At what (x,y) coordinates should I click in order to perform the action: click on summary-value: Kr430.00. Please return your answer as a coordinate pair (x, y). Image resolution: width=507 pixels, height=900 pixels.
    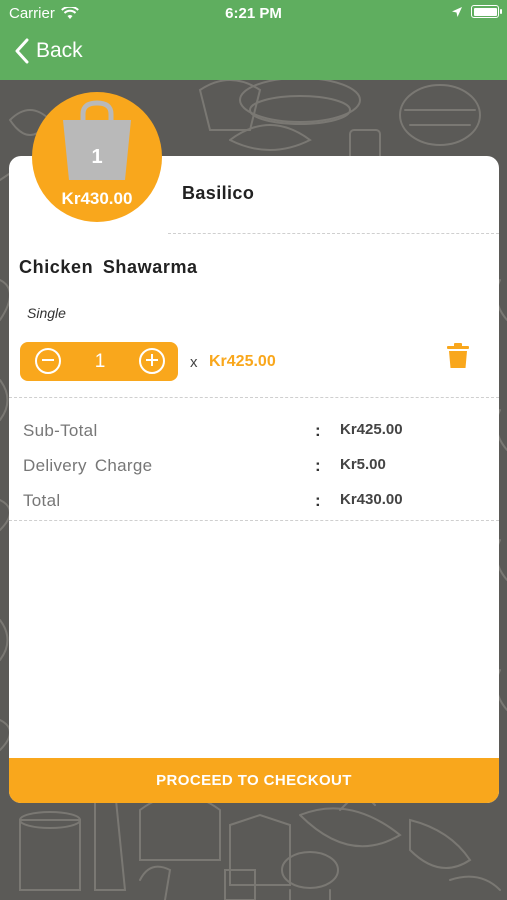
    Looking at the image, I should click on (371, 499).